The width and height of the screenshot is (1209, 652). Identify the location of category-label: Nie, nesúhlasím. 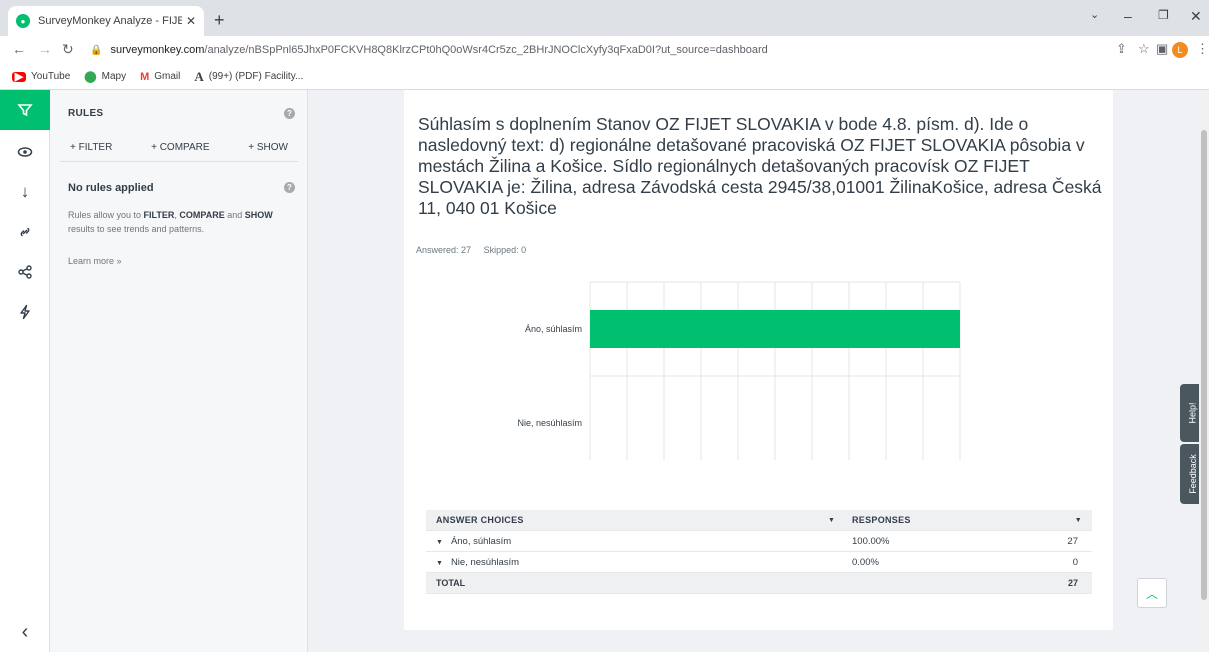
(549, 423).